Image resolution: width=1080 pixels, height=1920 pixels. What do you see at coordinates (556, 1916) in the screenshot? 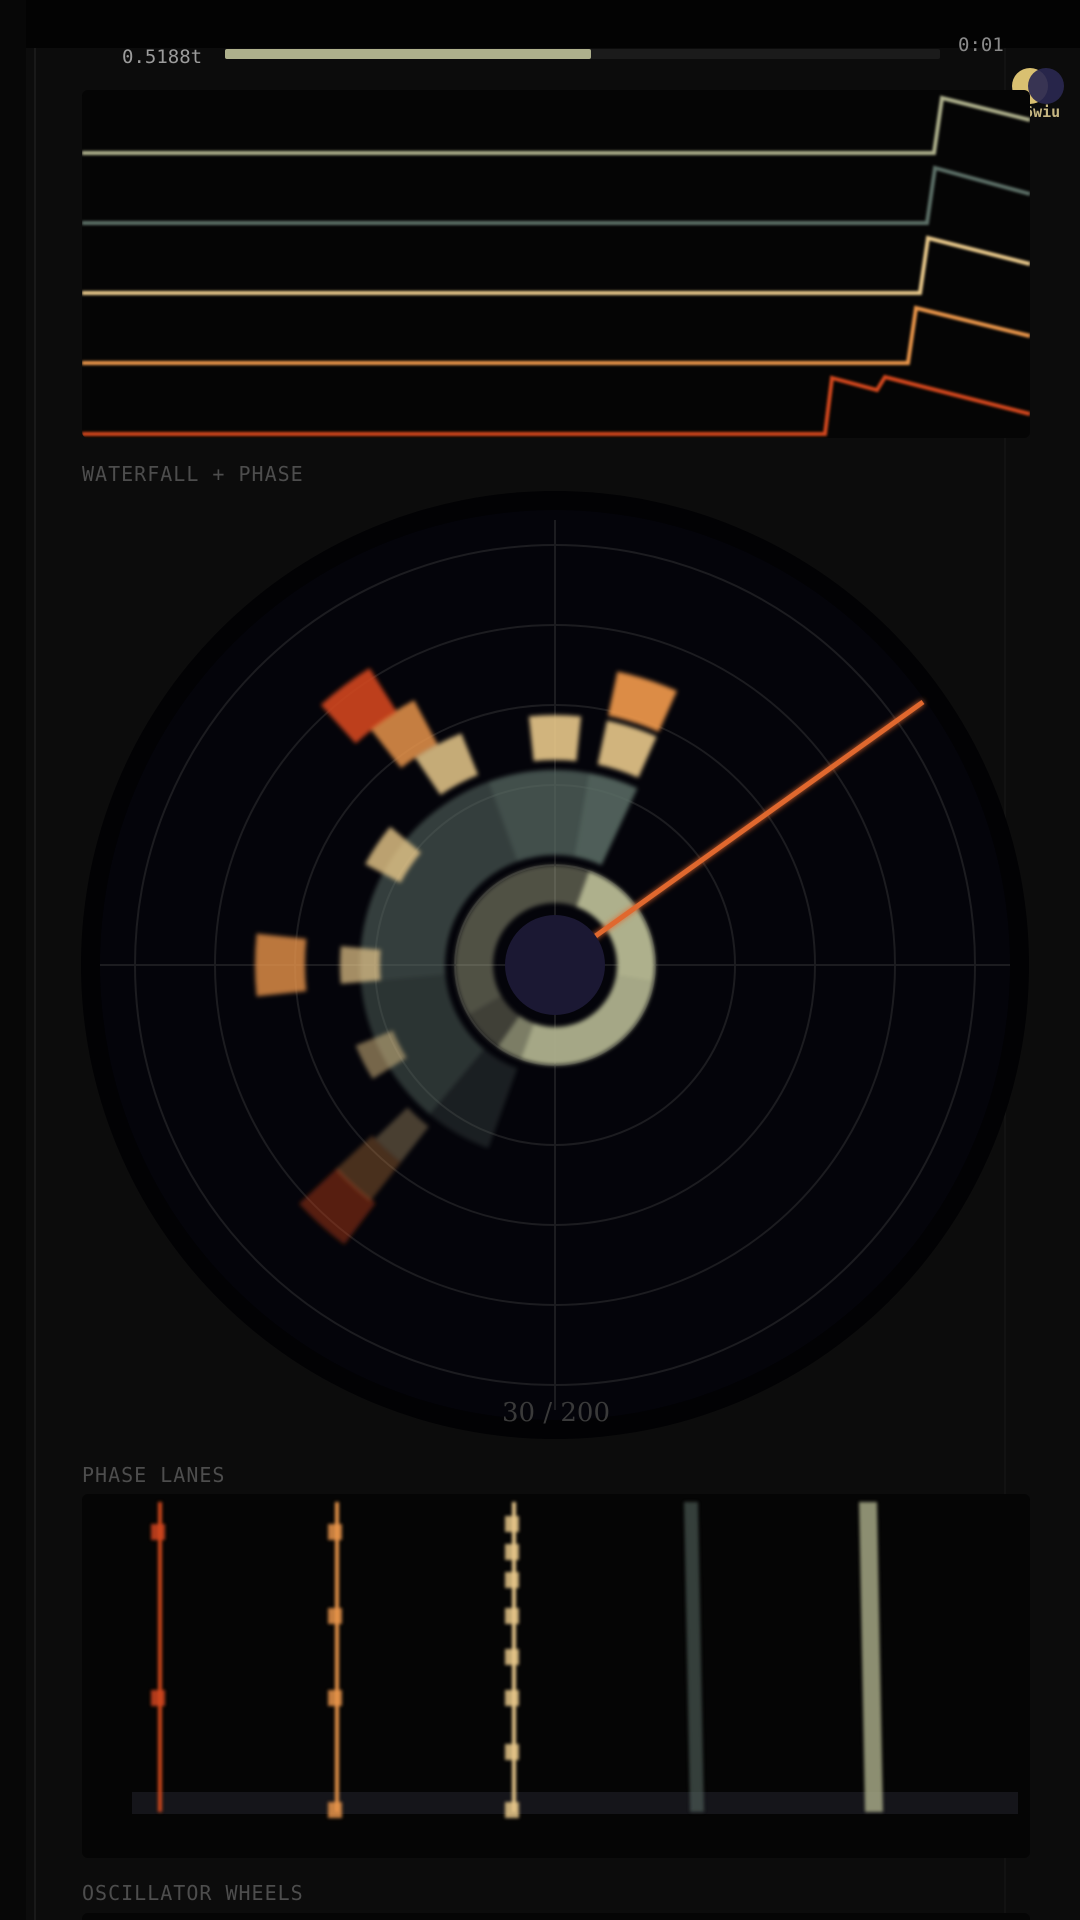
I see `oscillator-panel-edge` at bounding box center [556, 1916].